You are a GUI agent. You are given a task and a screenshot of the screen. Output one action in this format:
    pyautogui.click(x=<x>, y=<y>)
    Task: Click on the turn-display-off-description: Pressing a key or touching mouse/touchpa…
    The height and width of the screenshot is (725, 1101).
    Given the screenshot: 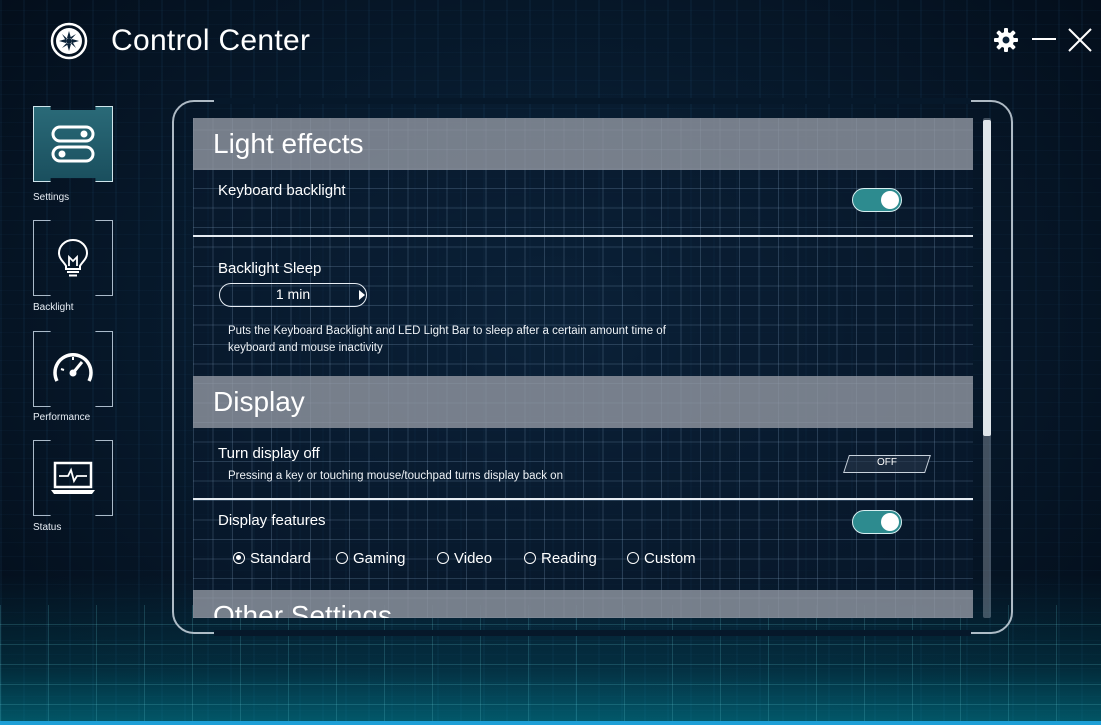 What is the action you would take?
    pyautogui.click(x=395, y=476)
    